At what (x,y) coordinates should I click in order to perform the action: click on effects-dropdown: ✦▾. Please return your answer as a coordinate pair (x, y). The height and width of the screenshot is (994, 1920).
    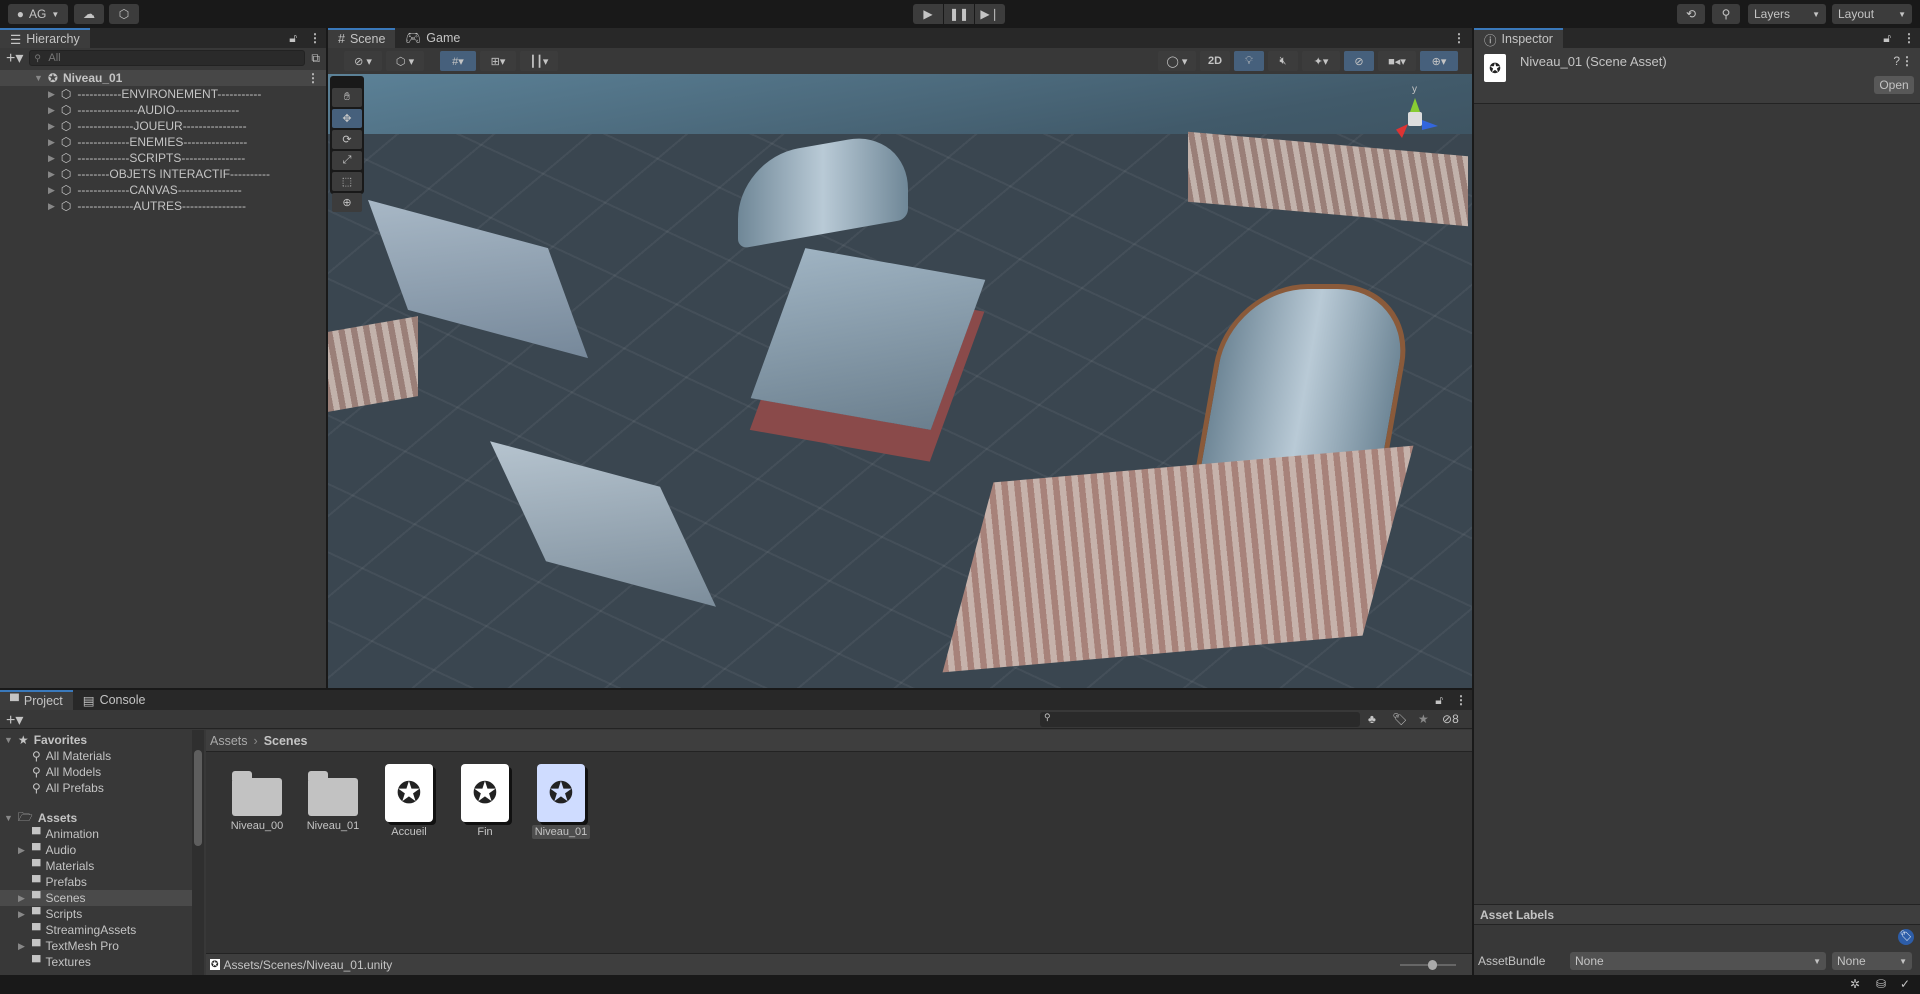
    Looking at the image, I should click on (1321, 61).